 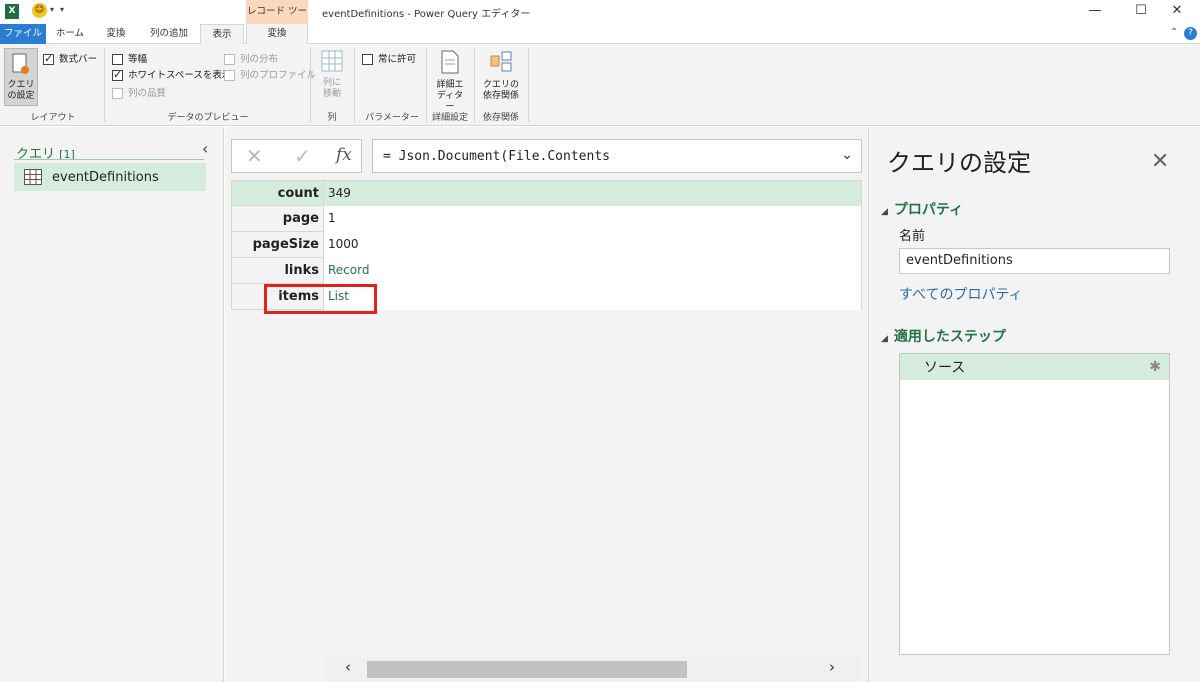 I want to click on scroll-right-icon: ›, so click(x=832, y=667).